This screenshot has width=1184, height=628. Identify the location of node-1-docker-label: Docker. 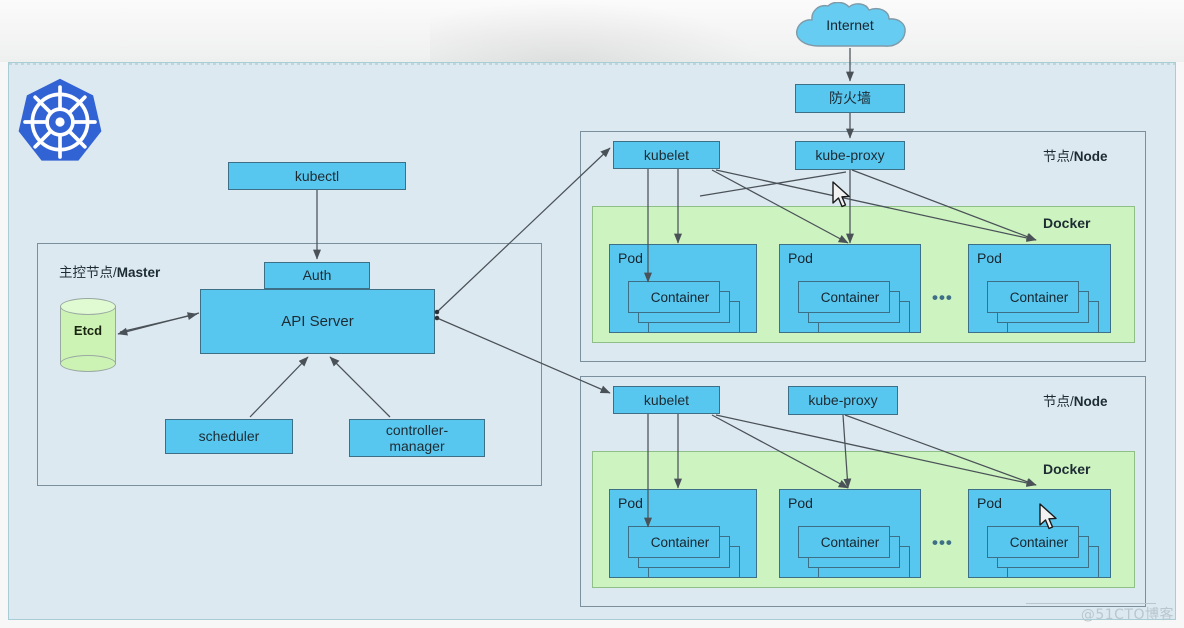
(1067, 223).